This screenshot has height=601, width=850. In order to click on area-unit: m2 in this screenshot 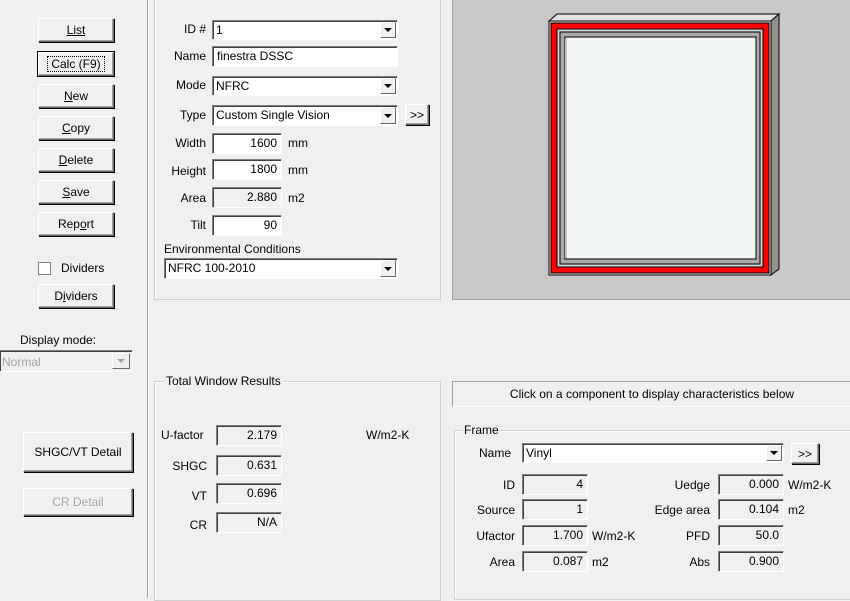, I will do `click(296, 198)`.